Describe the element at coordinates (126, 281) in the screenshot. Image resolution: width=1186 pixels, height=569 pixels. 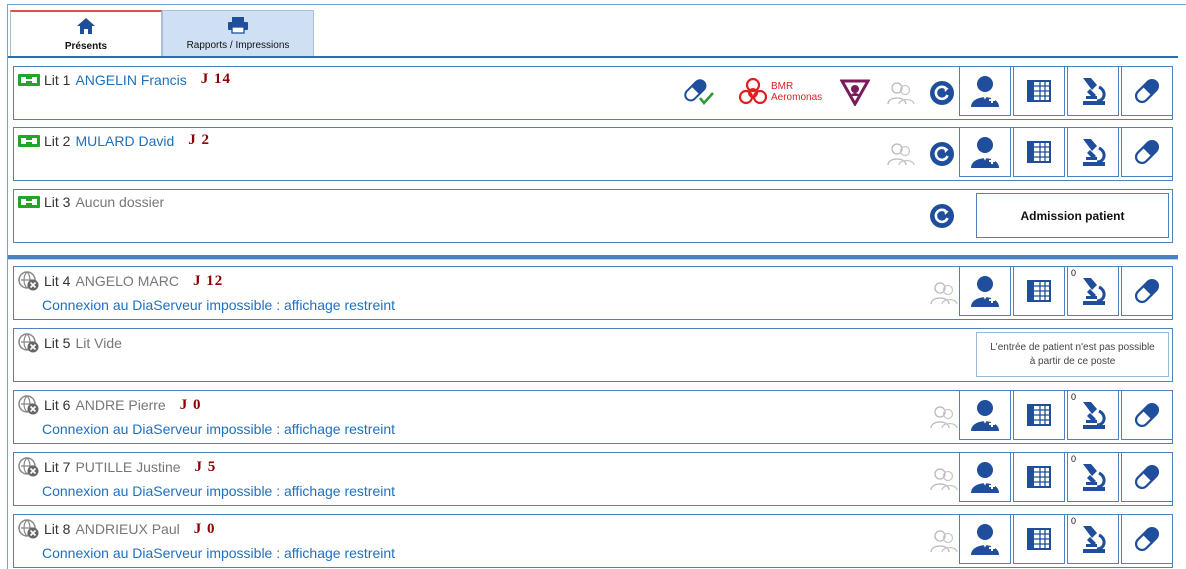
I see `patient-name: ANGELO MARC` at that location.